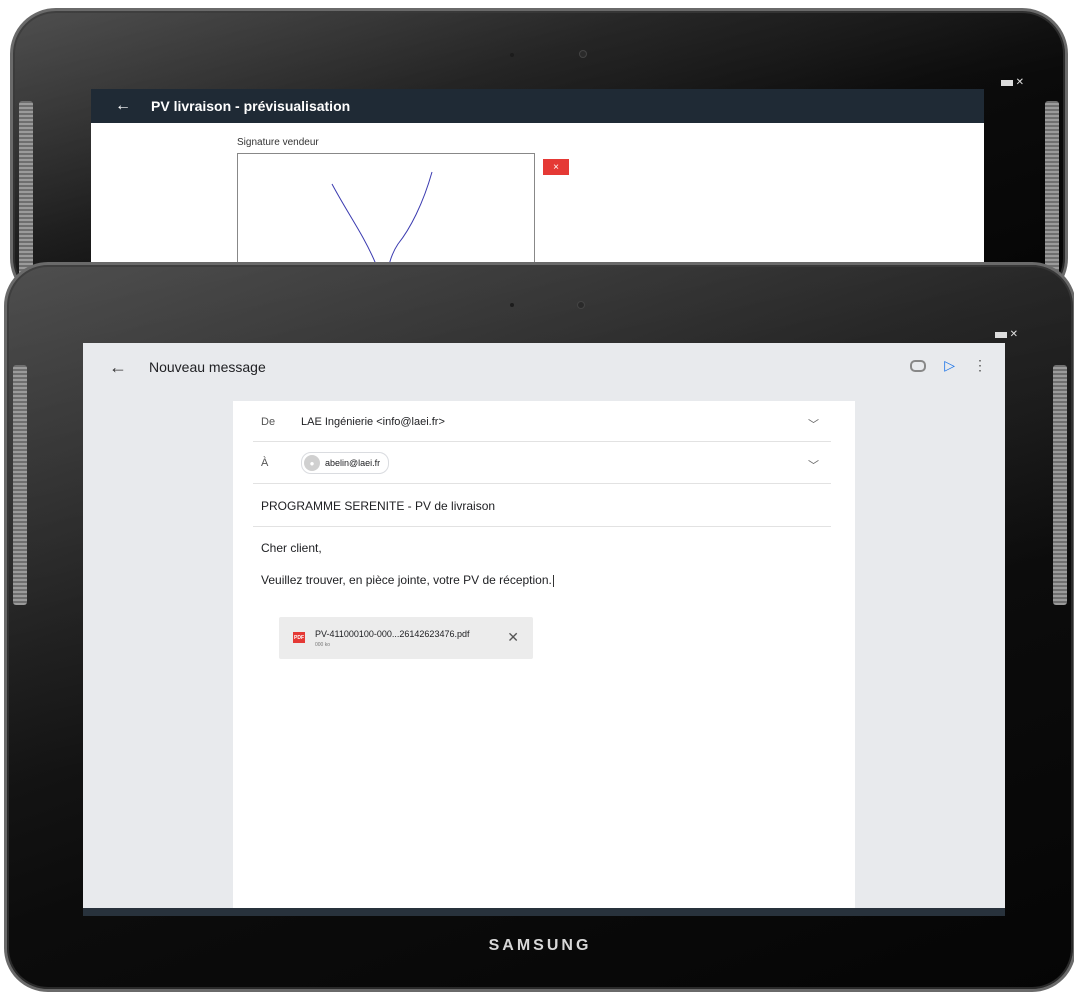 This screenshot has height=992, width=1074. Describe the element at coordinates (542, 505) in the screenshot. I see `subject-field: PROGRAMME SERENITE - PV de livraison` at that location.